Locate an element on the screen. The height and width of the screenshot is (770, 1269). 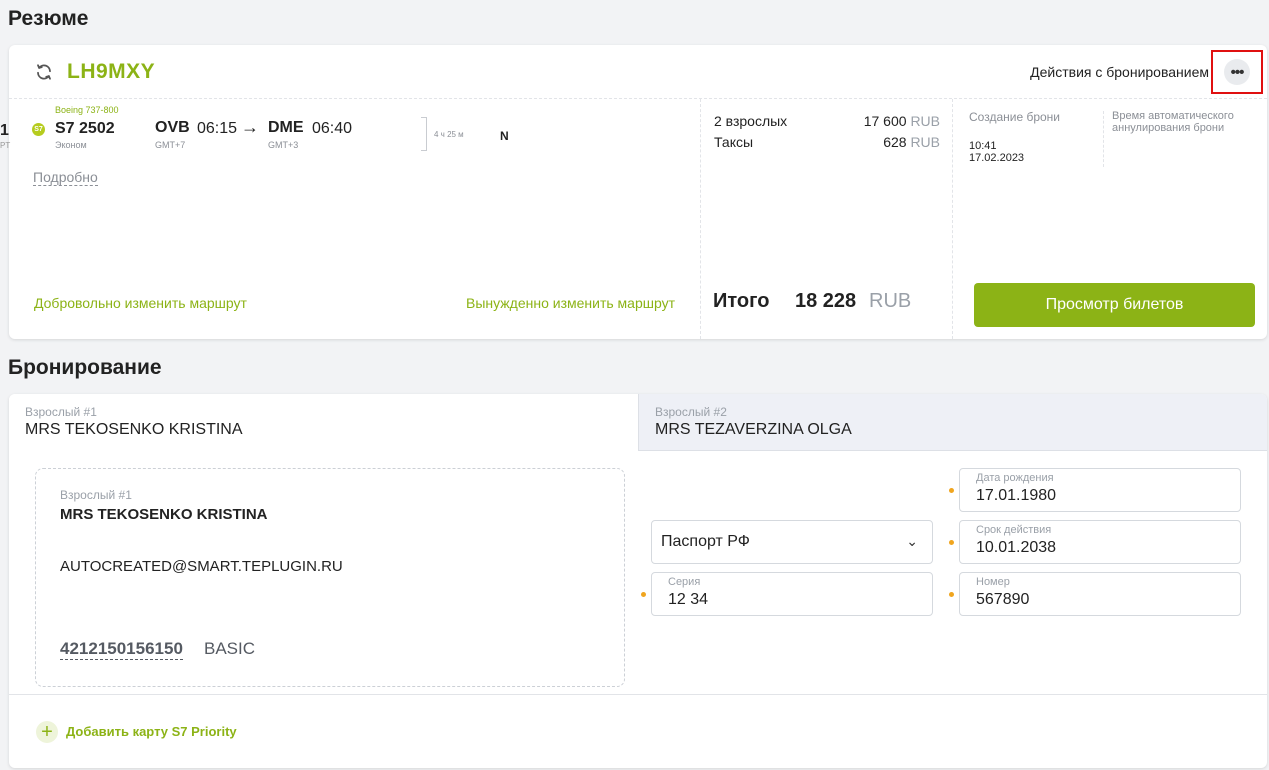
select-value: Паспорт РФ is located at coordinates (705, 541).